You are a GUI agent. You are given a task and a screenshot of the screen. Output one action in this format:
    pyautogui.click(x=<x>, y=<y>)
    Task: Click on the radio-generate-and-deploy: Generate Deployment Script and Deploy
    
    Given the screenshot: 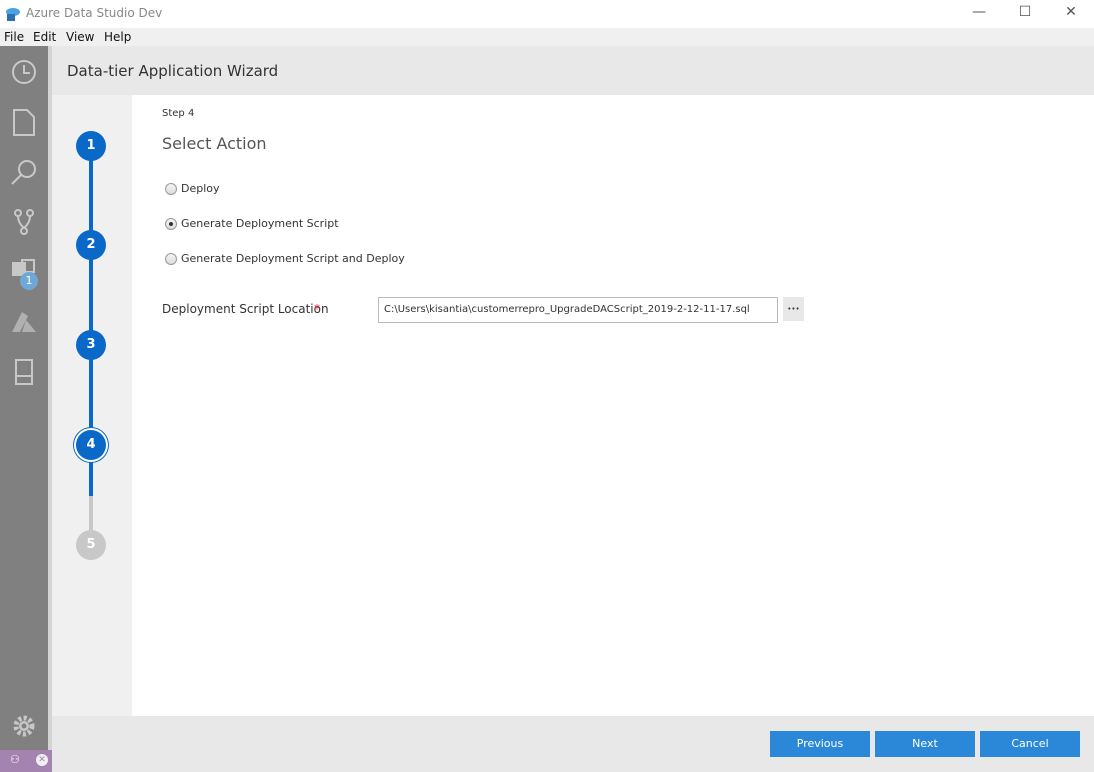 What is the action you would take?
    pyautogui.click(x=285, y=258)
    